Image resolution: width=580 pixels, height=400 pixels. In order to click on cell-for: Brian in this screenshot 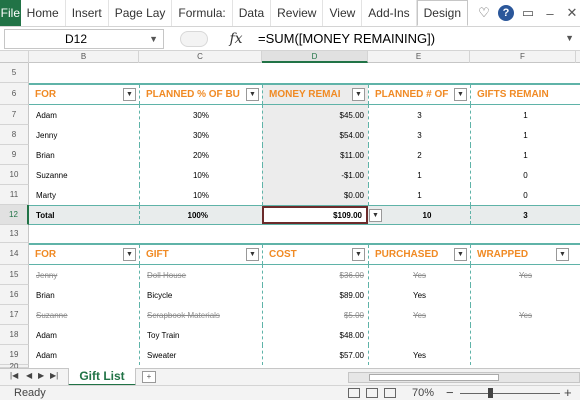, I will do `click(84, 295)`.